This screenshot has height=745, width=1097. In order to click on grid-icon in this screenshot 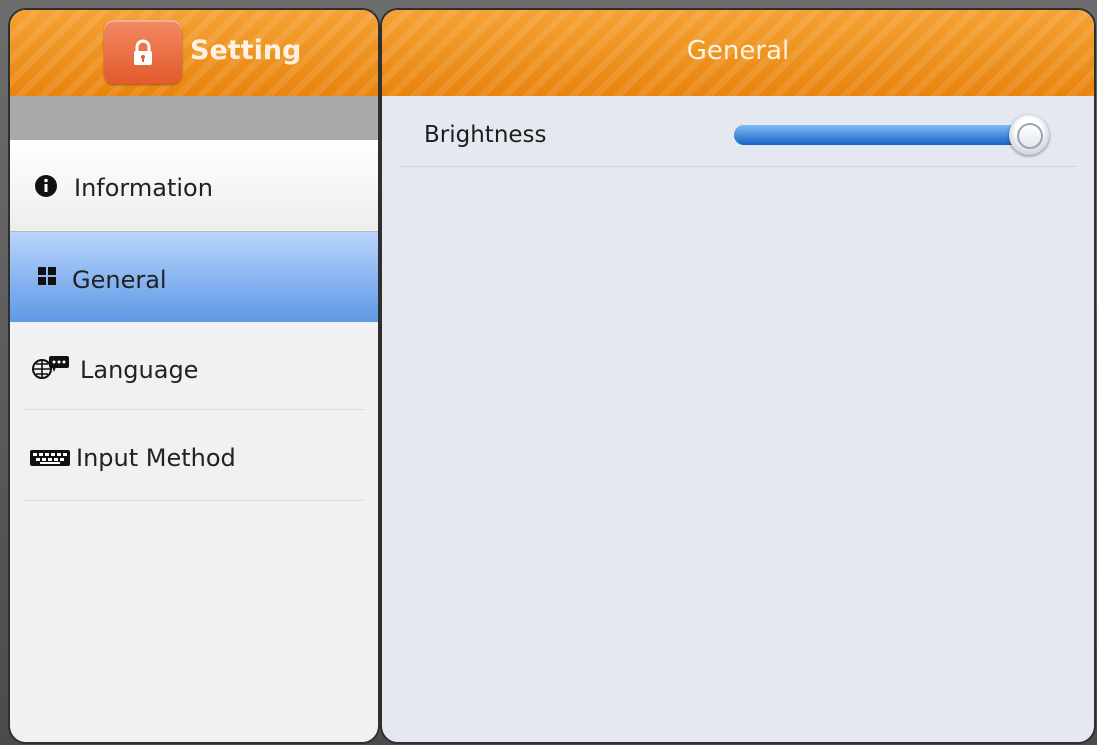, I will do `click(47, 276)`.